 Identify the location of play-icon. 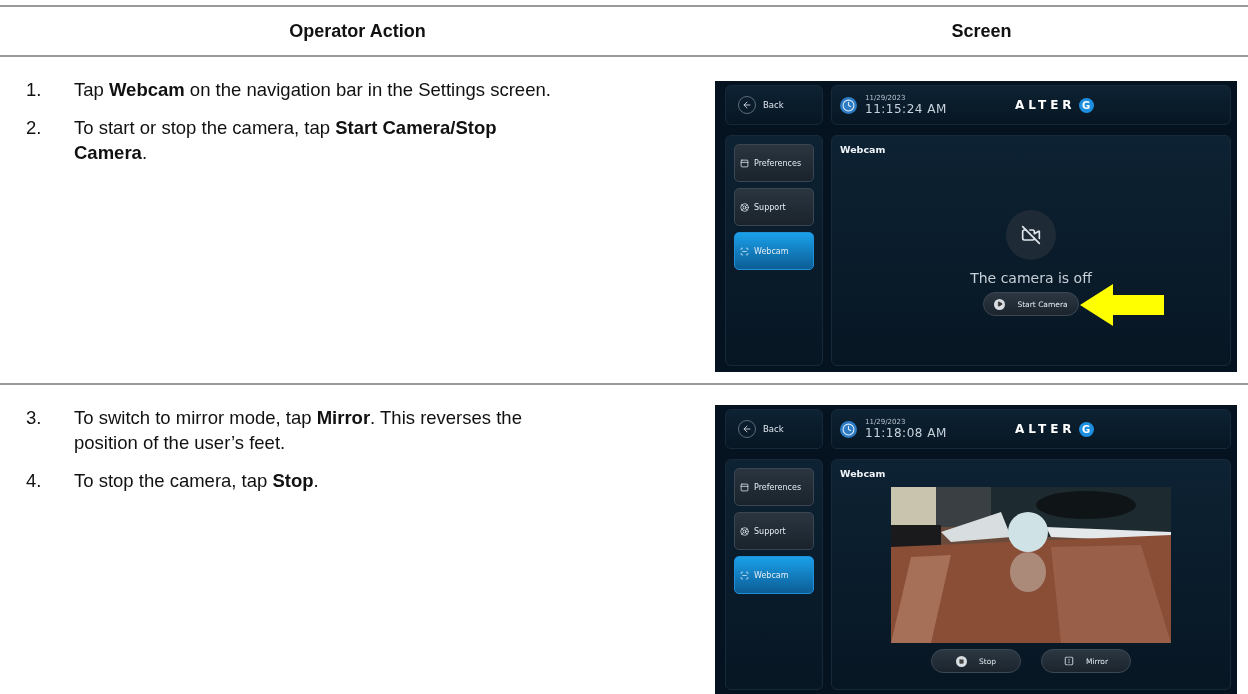
(1000, 304).